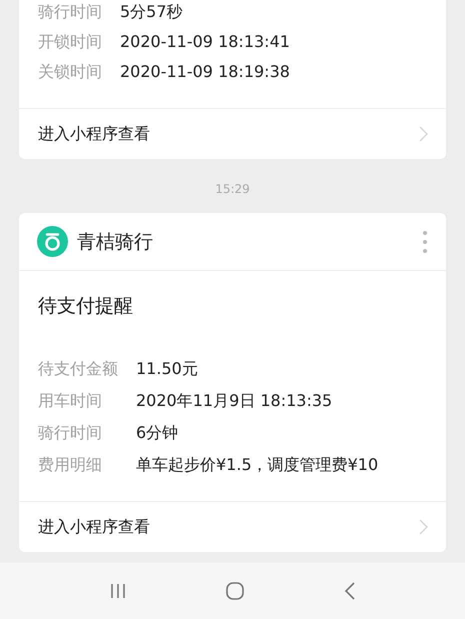 The width and height of the screenshot is (465, 619). Describe the element at coordinates (205, 72) in the screenshot. I see `field-value: 2020-11-09 18:19:38` at that location.